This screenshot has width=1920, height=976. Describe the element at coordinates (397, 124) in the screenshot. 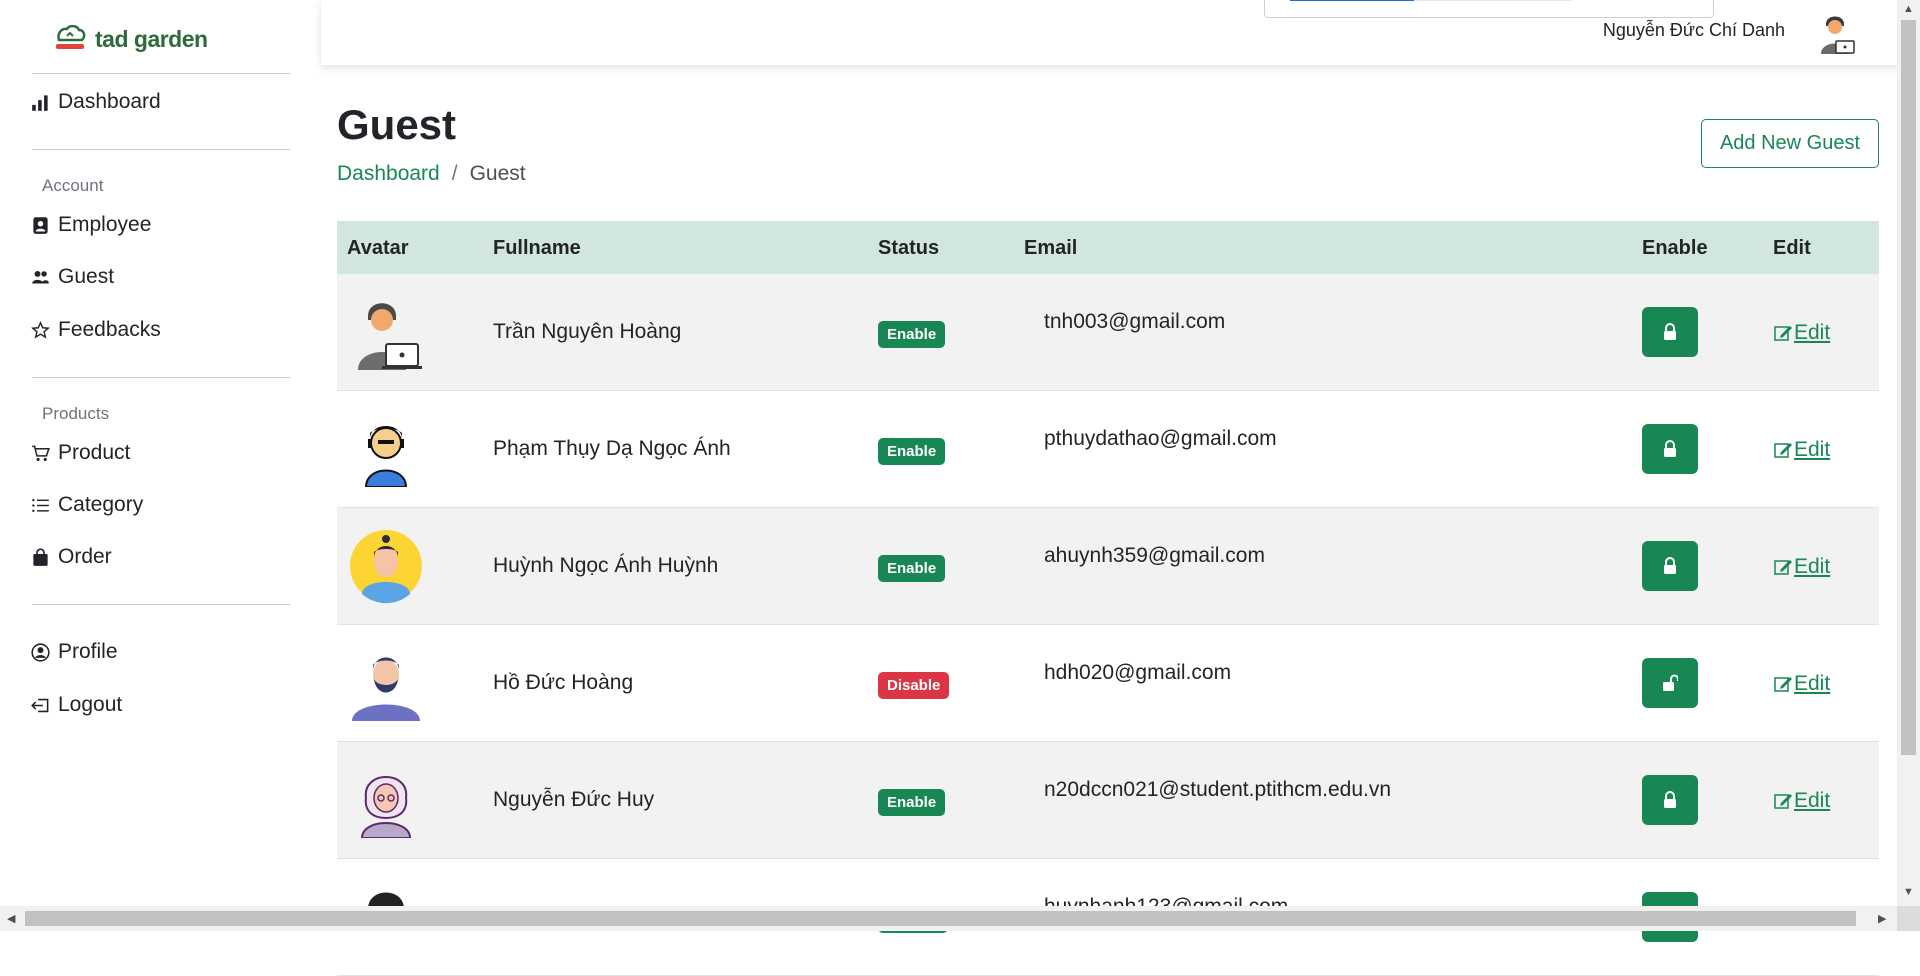

I see `page-title: Guest` at that location.